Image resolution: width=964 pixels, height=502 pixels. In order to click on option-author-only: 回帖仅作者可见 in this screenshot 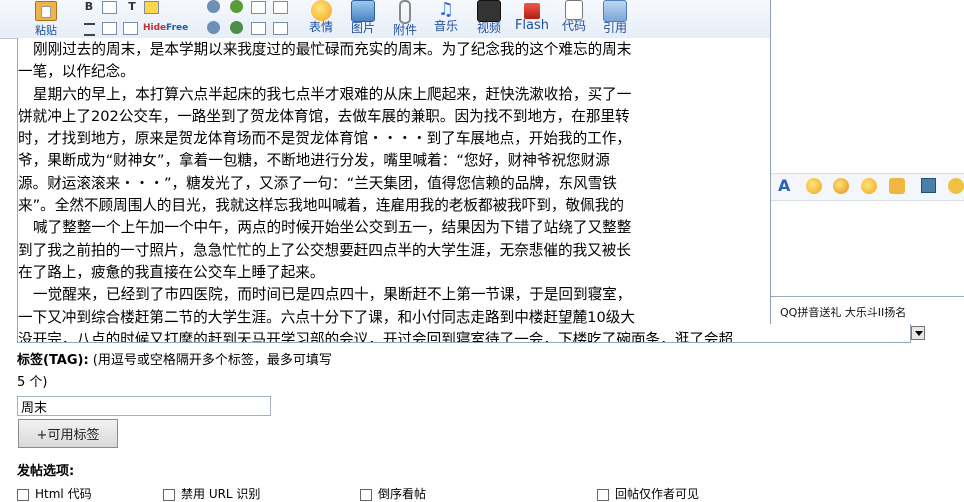, I will do `click(648, 493)`.